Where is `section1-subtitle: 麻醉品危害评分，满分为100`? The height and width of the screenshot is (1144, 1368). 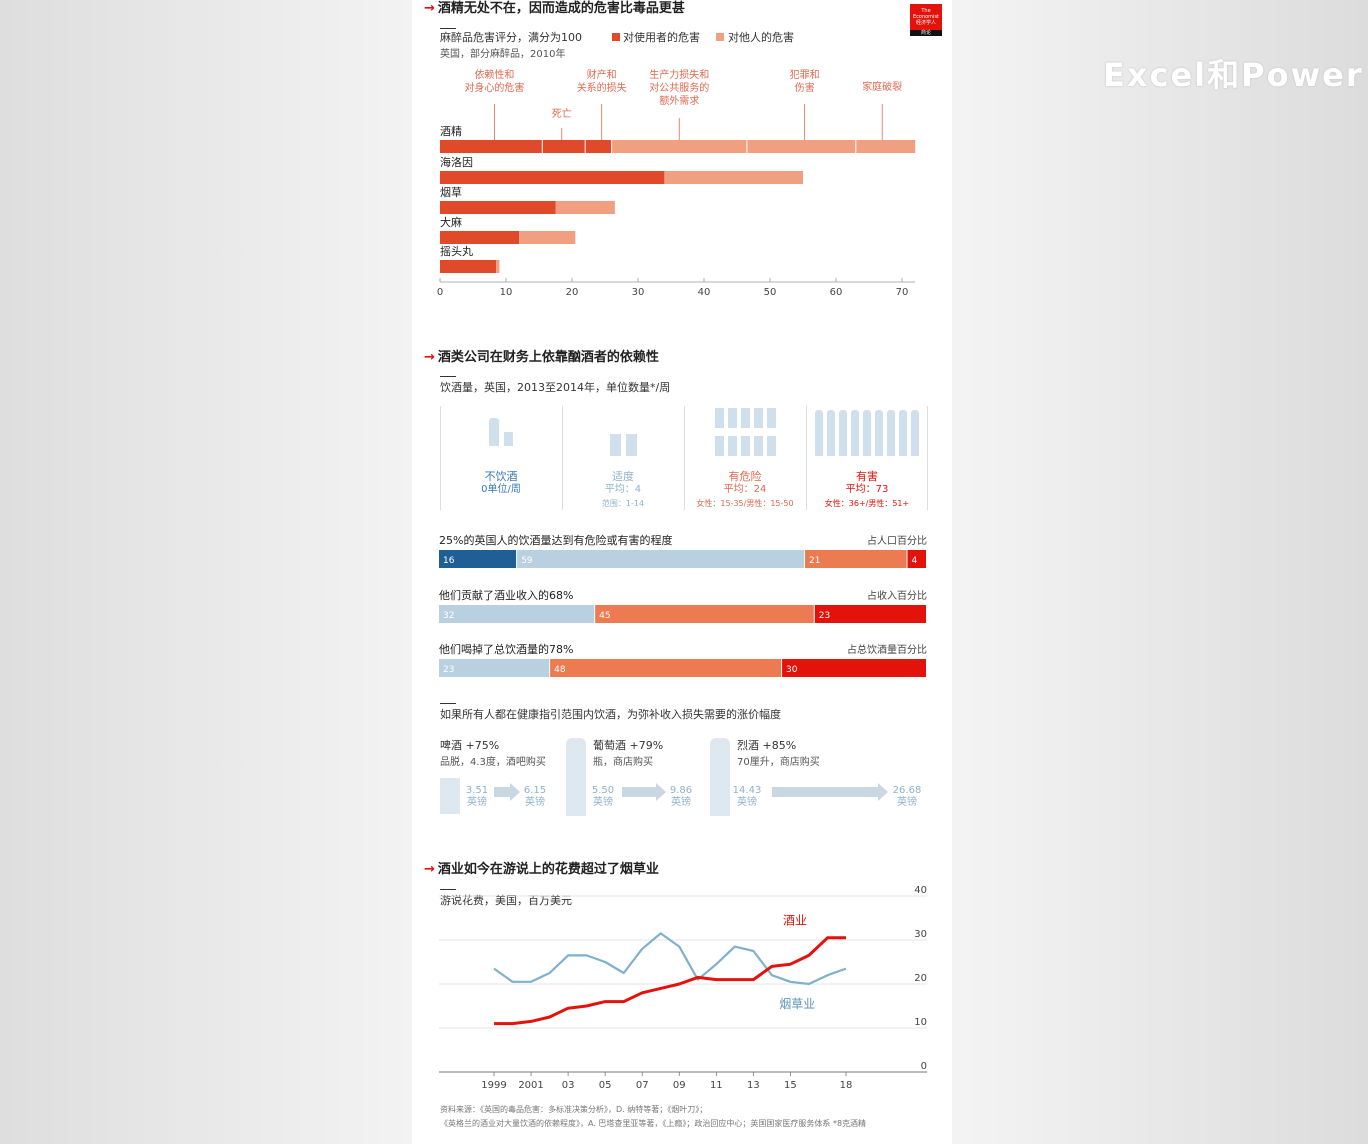 section1-subtitle: 麻醉品危害评分，满分为100 is located at coordinates (511, 37).